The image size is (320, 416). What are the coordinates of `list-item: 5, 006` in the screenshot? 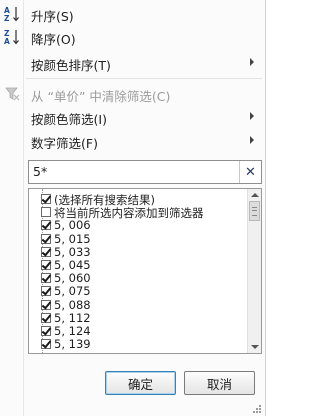 It's located at (138, 225).